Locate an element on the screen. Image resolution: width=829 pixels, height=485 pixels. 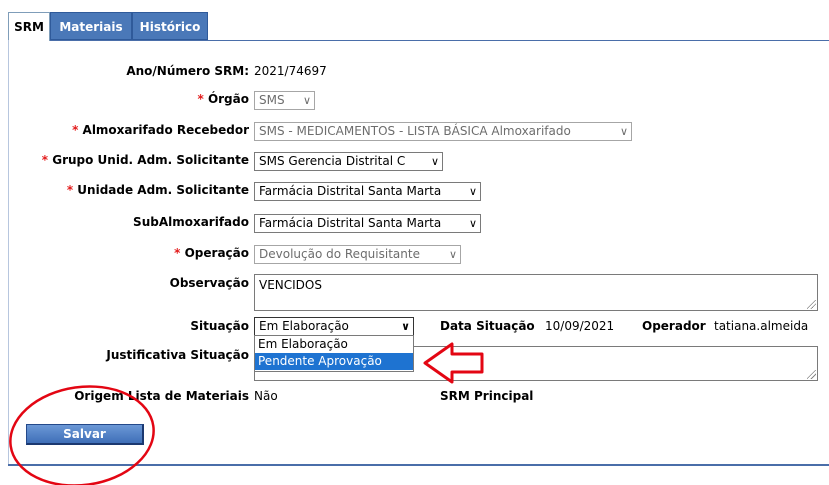
arrow-left-icon is located at coordinates (453, 363).